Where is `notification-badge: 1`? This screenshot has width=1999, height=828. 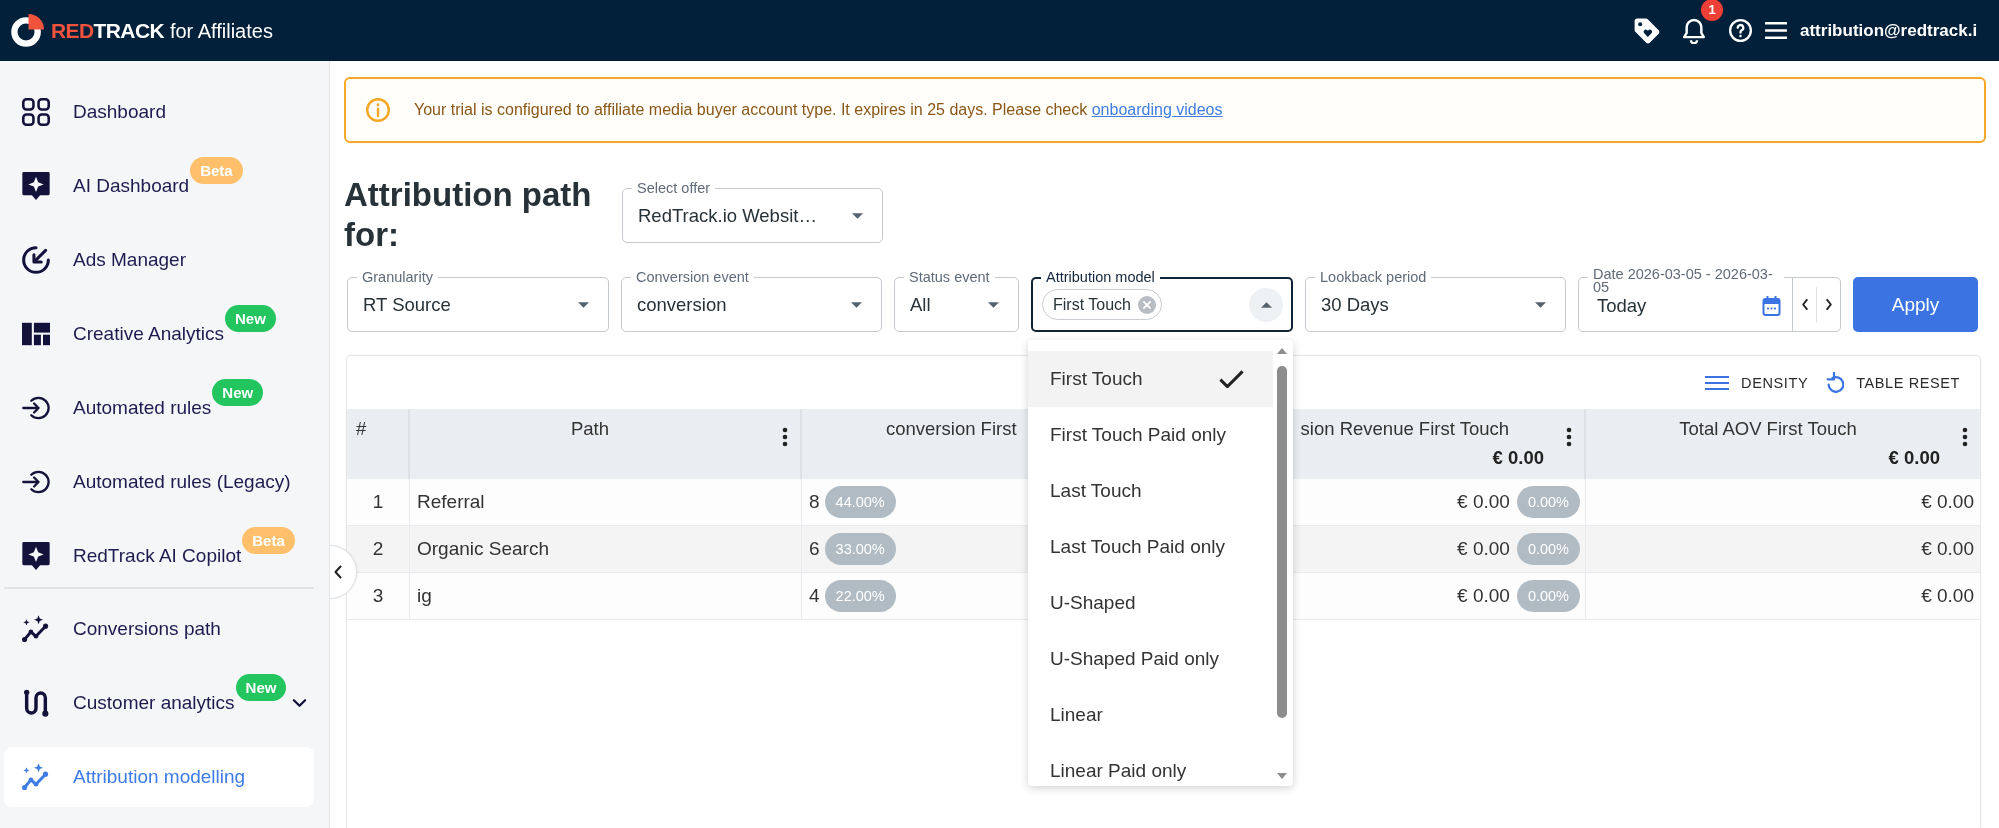 notification-badge: 1 is located at coordinates (1712, 10).